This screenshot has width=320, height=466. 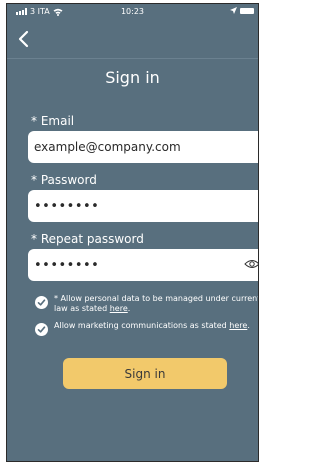 I want to click on status-bar: 3 ITA 10:23, so click(x=132, y=13).